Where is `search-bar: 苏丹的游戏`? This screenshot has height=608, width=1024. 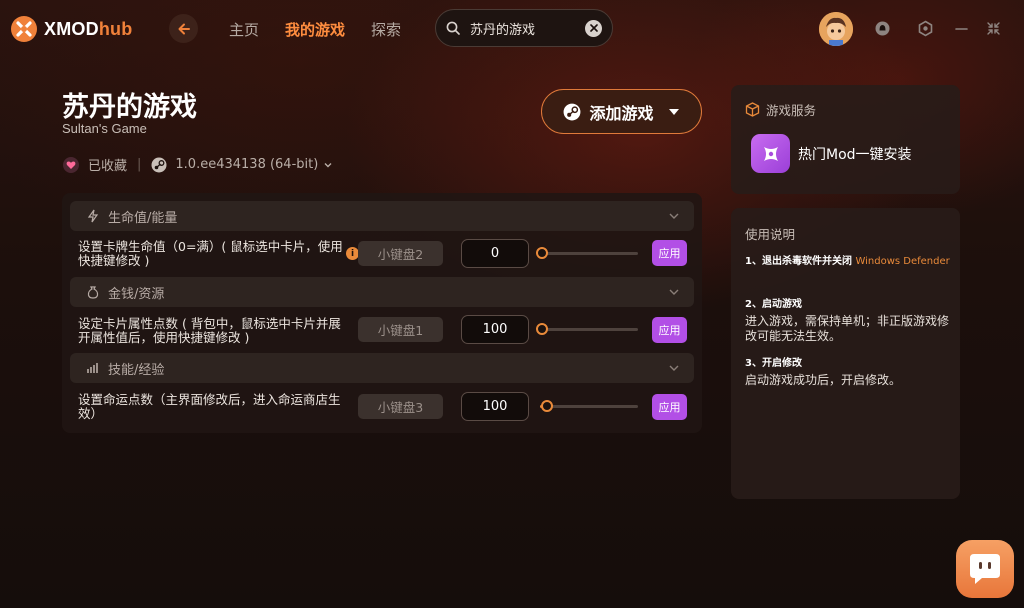 search-bar: 苏丹的游戏 is located at coordinates (524, 28).